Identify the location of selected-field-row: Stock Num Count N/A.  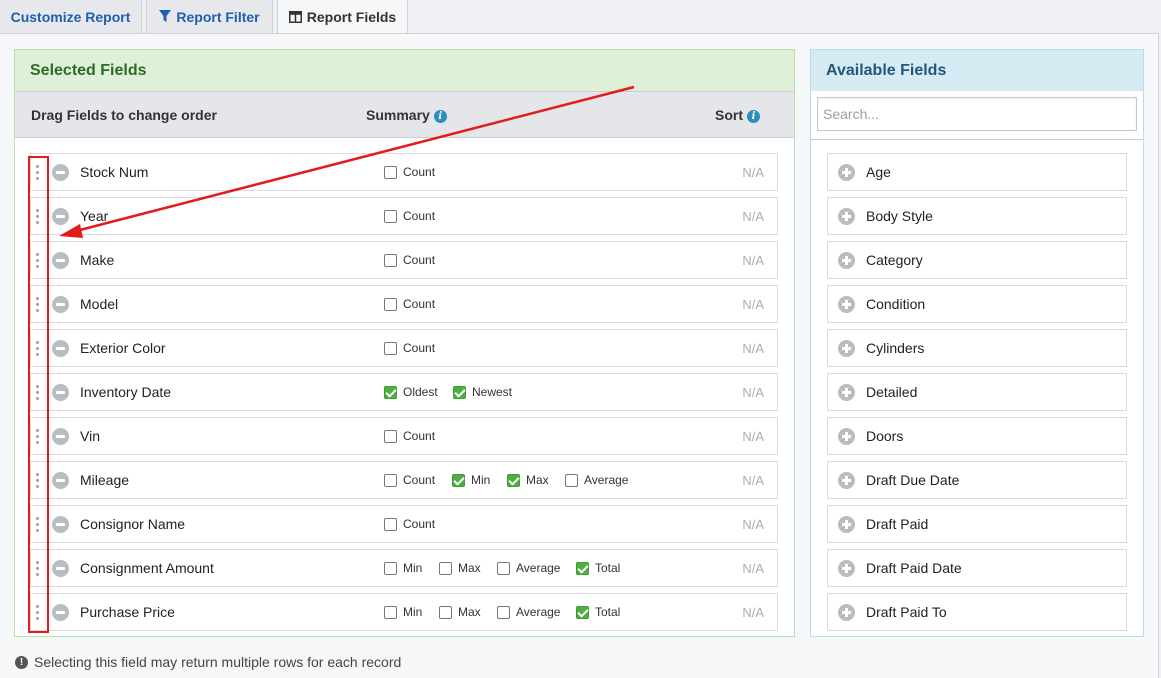
(404, 172).